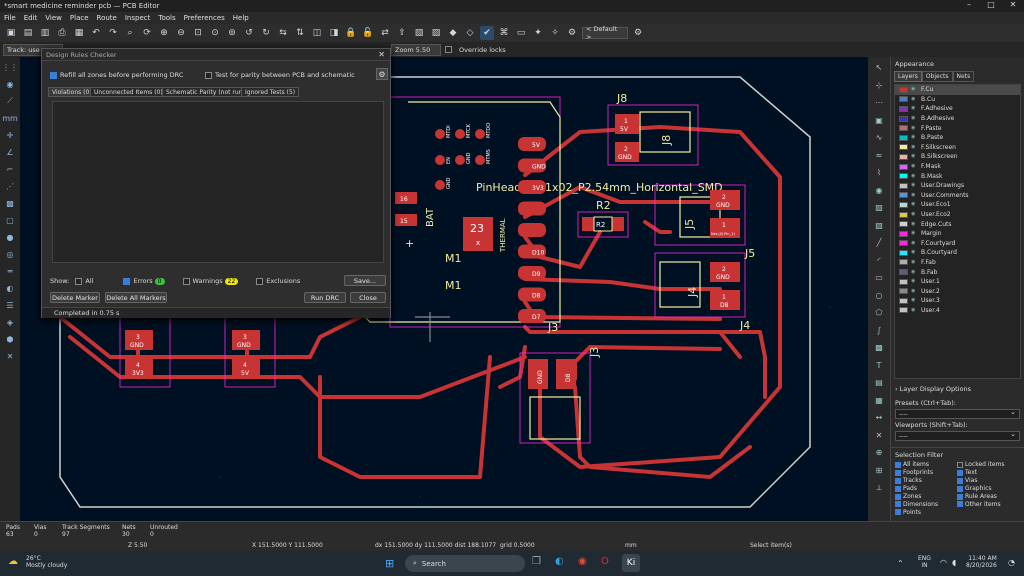 The height and width of the screenshot is (576, 1024). What do you see at coordinates (166, 18) in the screenshot?
I see `menu-tools: Tools` at bounding box center [166, 18].